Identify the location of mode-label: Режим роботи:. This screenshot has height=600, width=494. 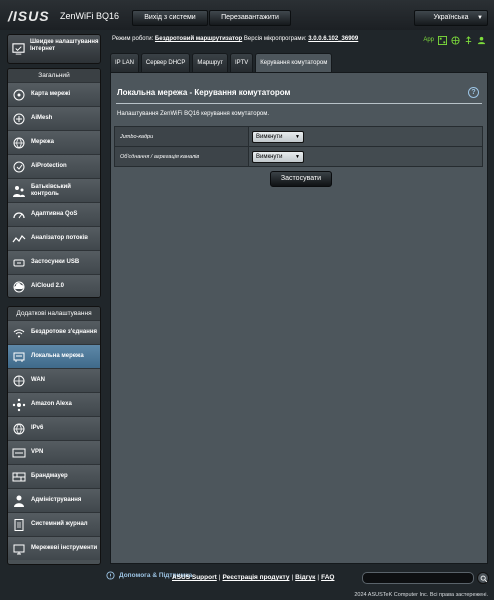
(133, 39).